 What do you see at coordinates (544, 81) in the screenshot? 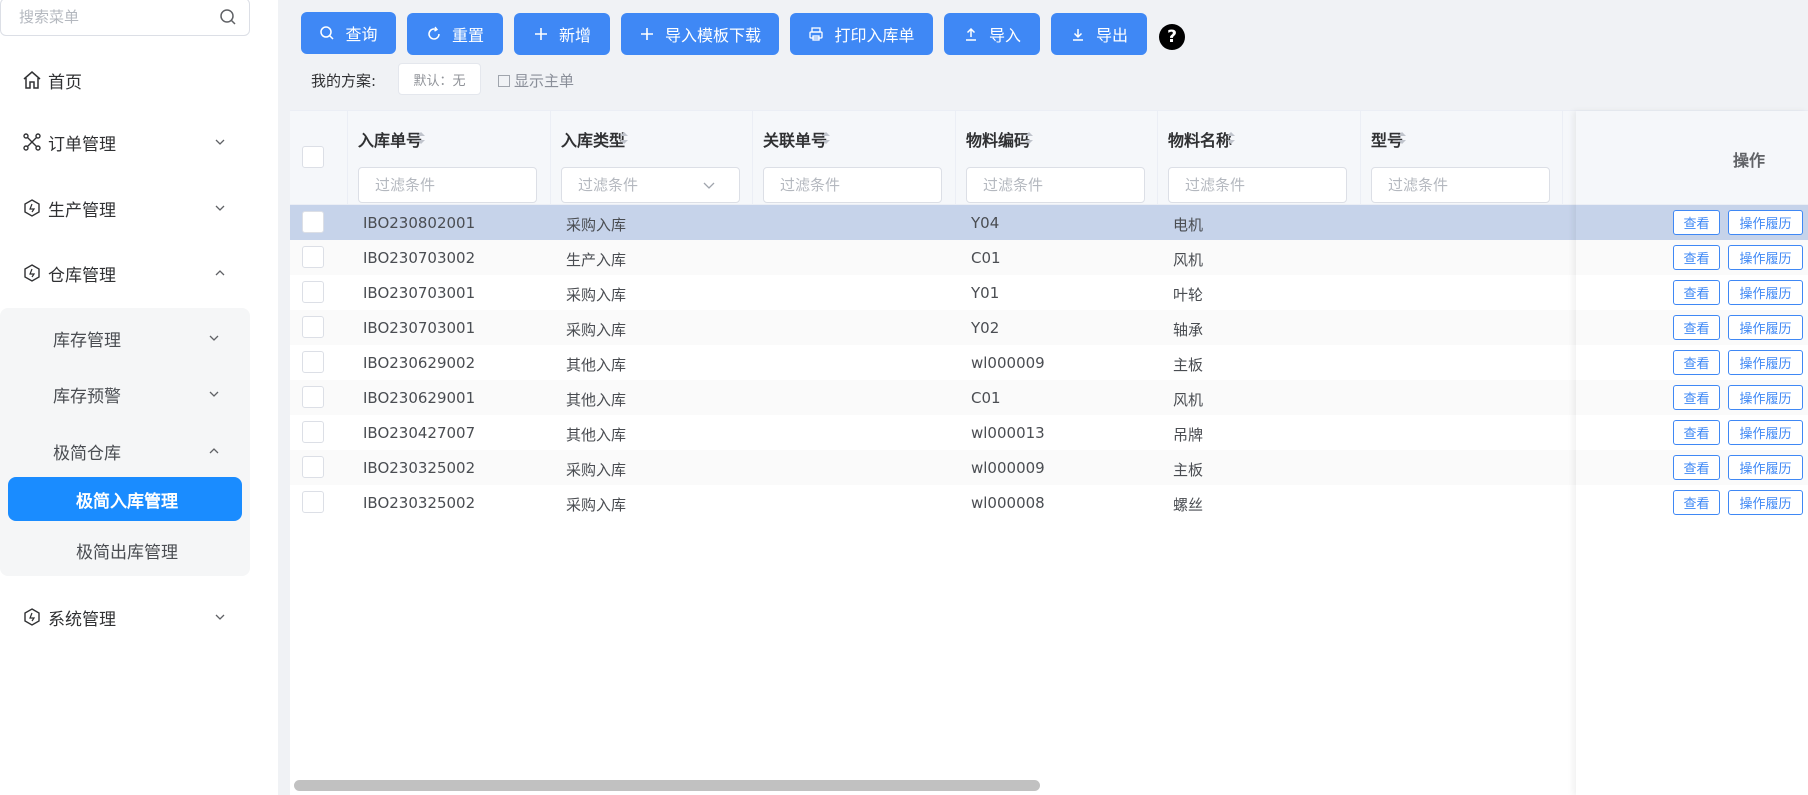
I see `show-main-label: 显示主单` at bounding box center [544, 81].